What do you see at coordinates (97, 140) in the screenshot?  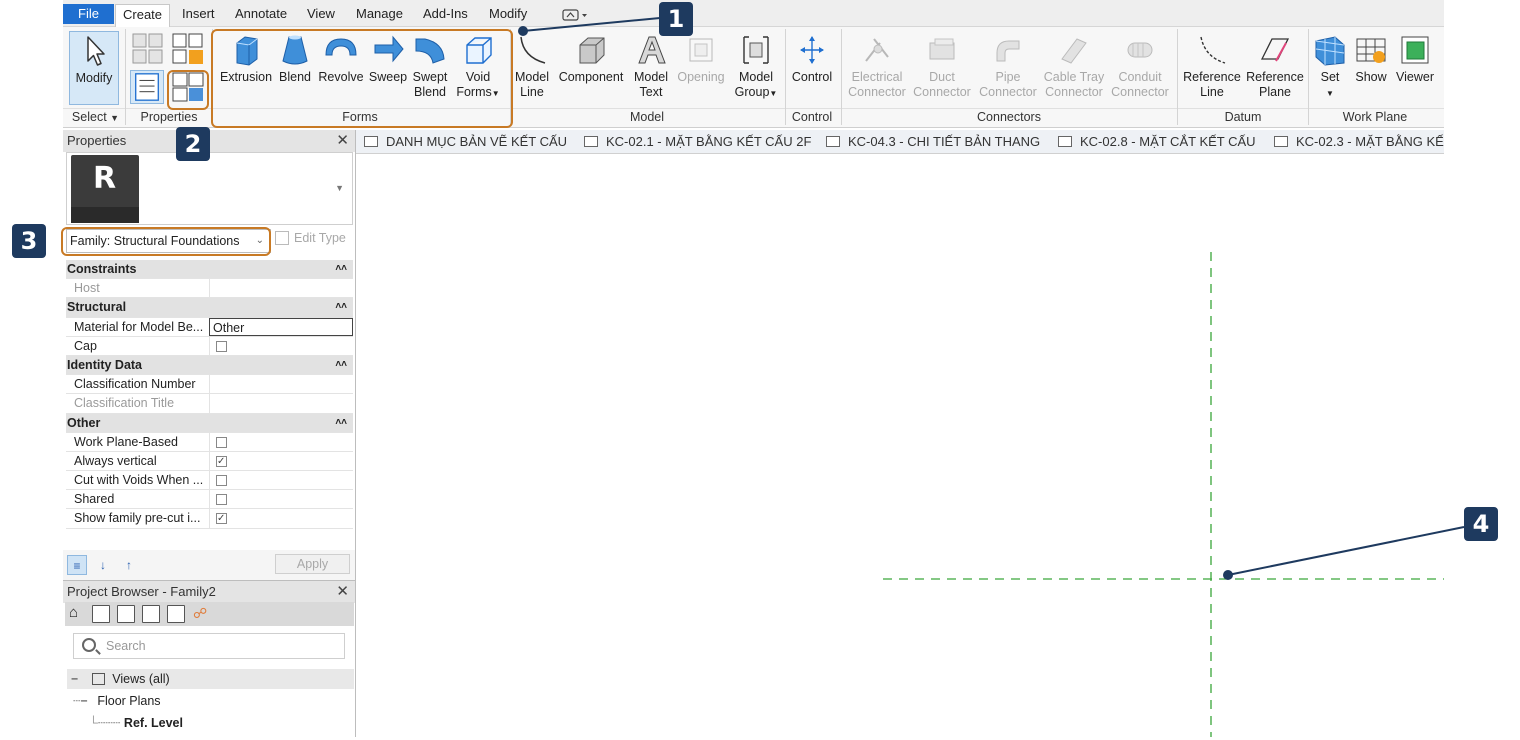 I see `properties-title-text: Properties` at bounding box center [97, 140].